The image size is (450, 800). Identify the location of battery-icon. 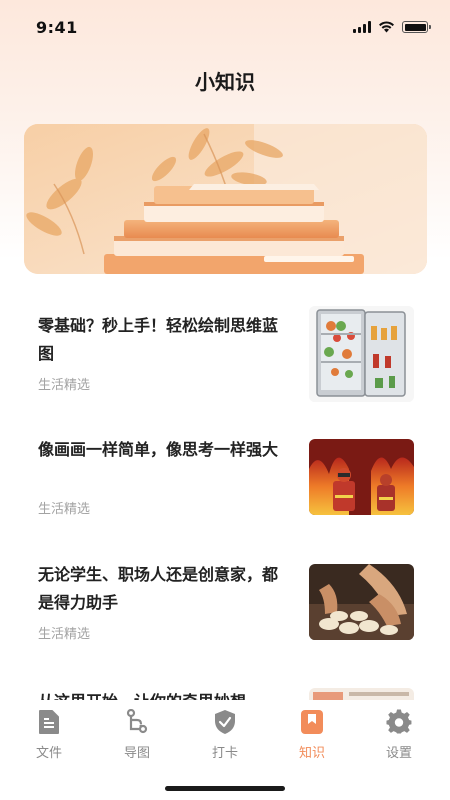
(416, 27).